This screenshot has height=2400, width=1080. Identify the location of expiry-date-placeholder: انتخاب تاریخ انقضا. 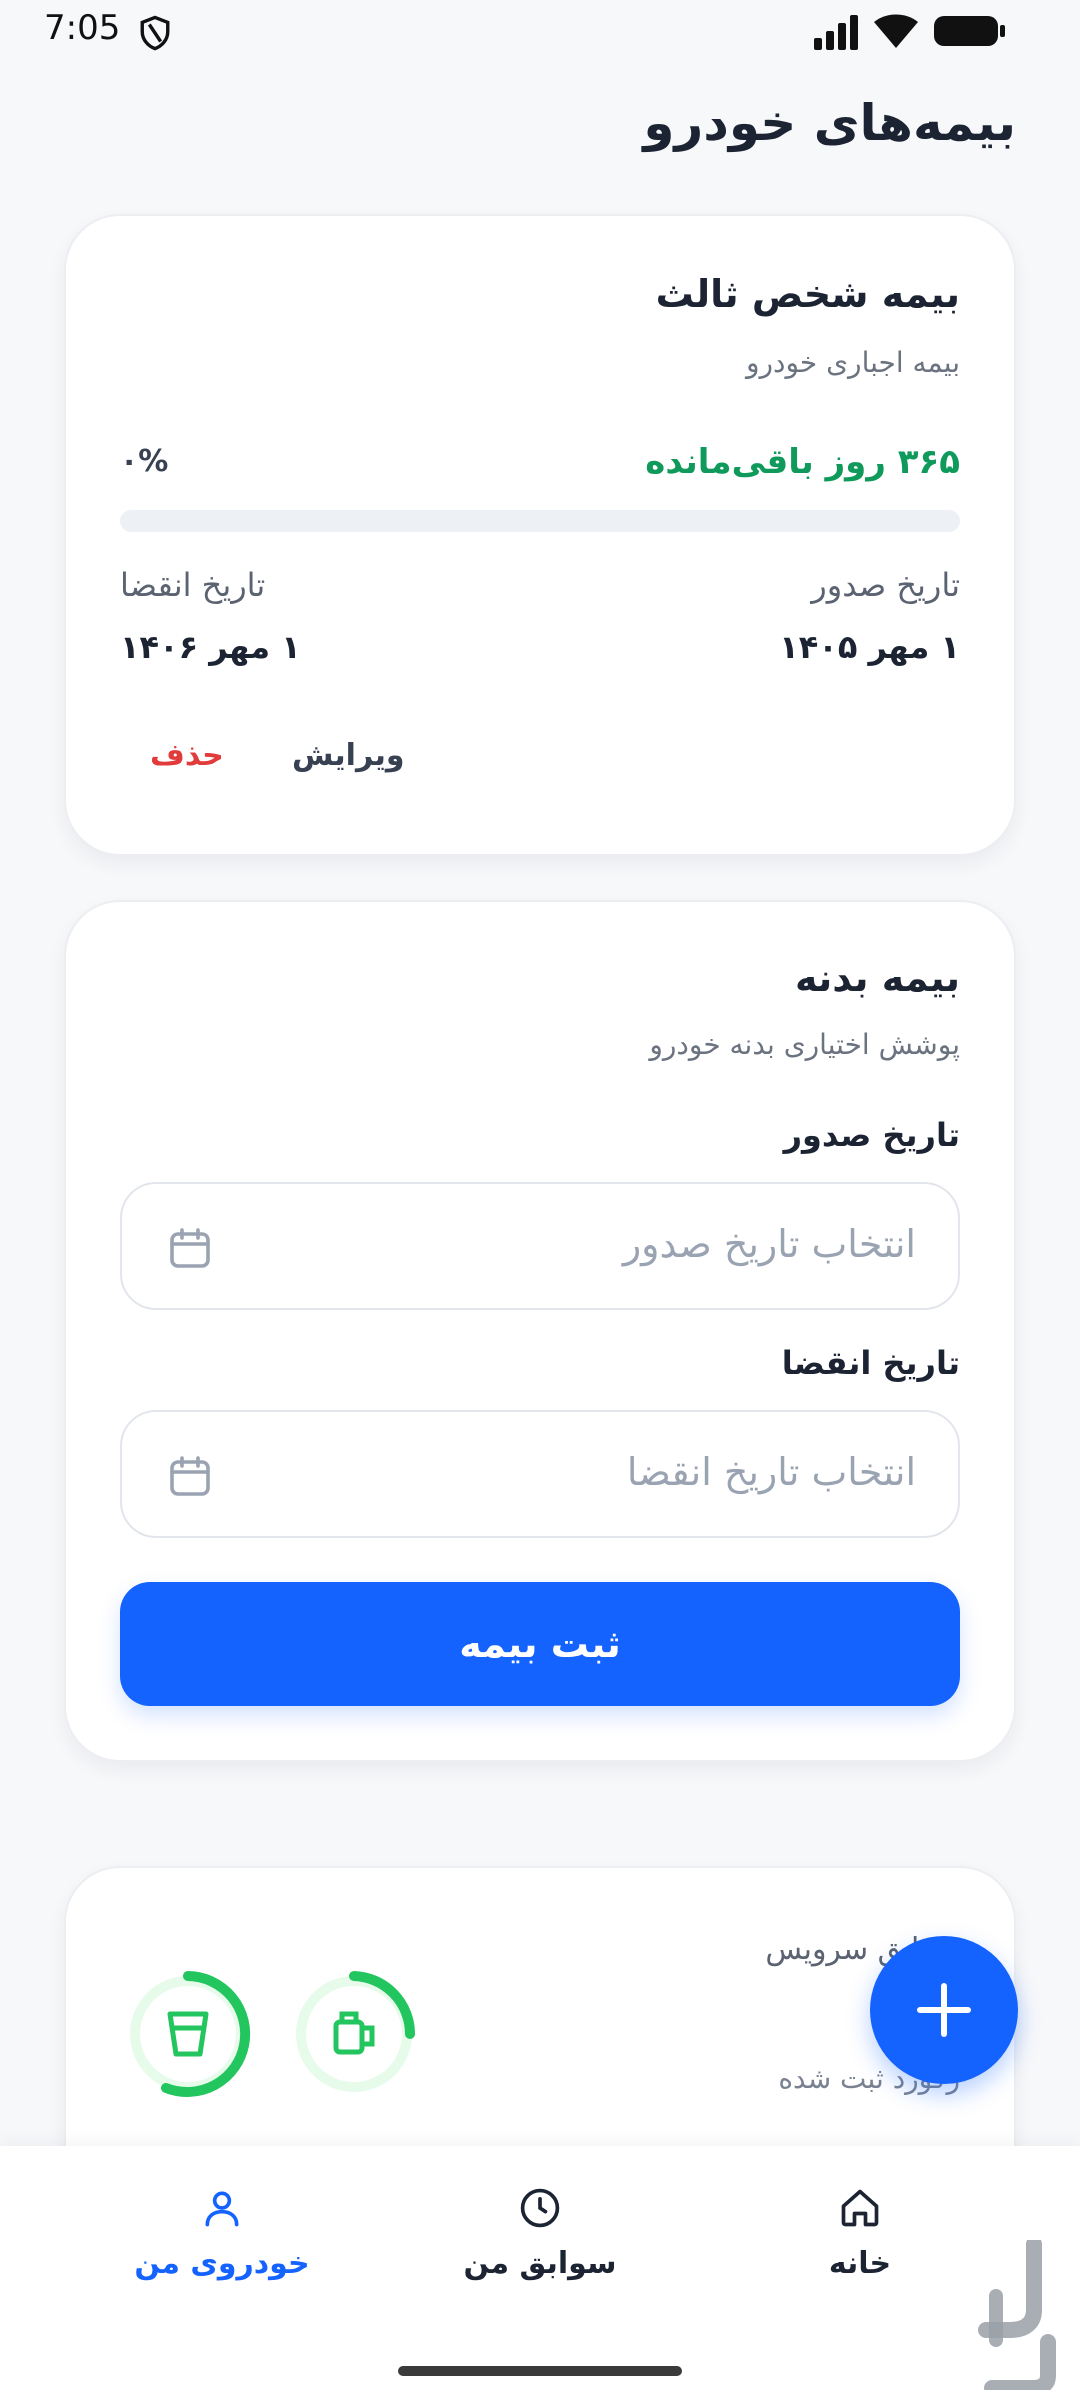
(771, 1472).